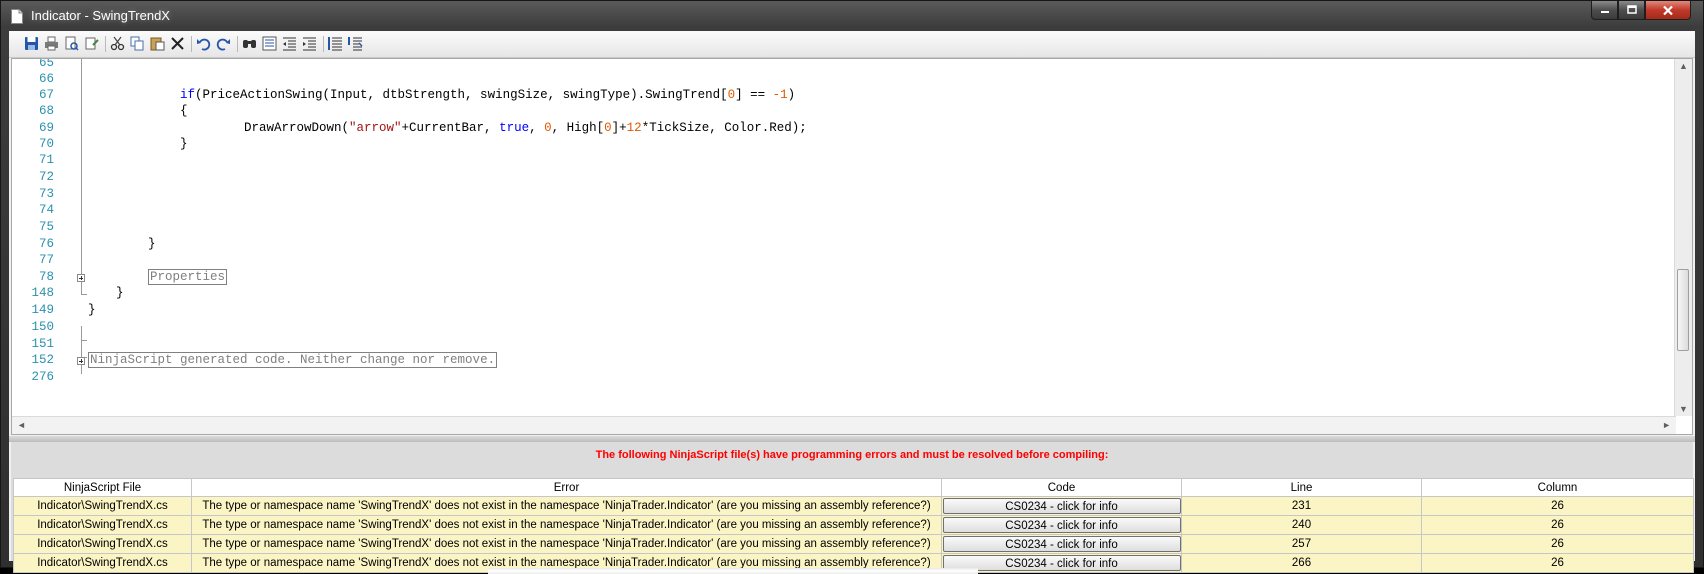  What do you see at coordinates (842, 144) in the screenshot?
I see `code-line: 70 }` at bounding box center [842, 144].